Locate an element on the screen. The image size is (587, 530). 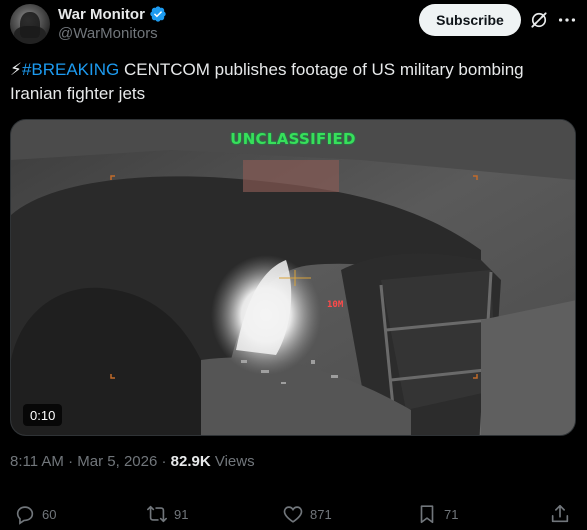
unclassified-label: UNCLASSIFIED is located at coordinates (293, 139).